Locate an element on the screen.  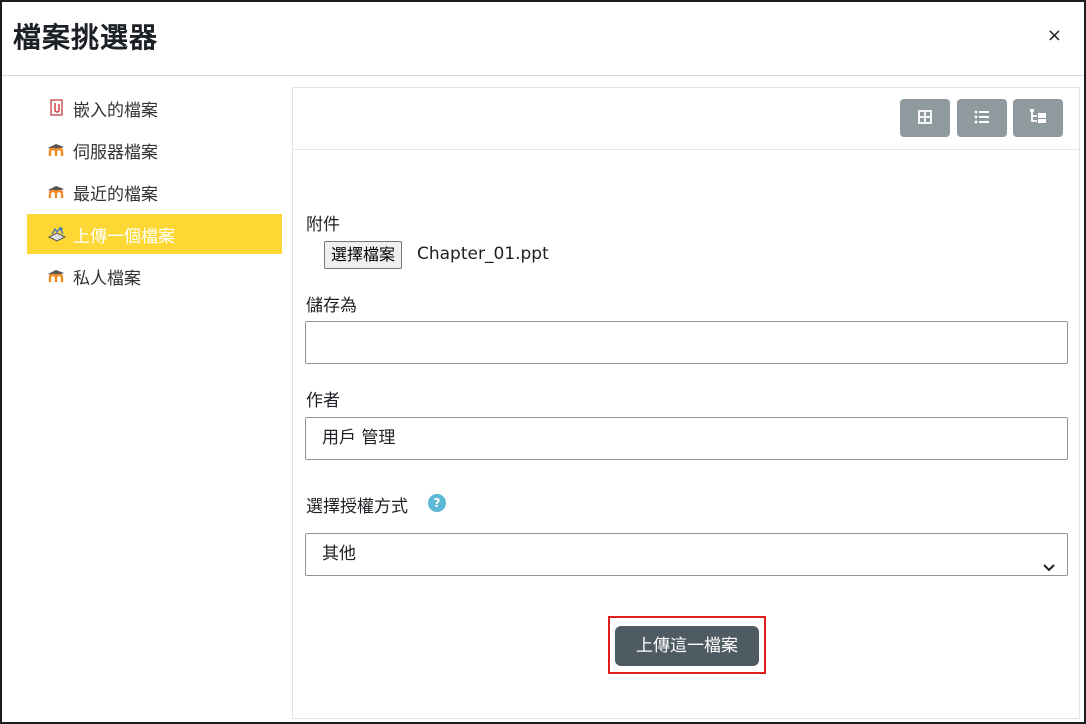
license-label: 選擇授權方式 is located at coordinates (357, 507).